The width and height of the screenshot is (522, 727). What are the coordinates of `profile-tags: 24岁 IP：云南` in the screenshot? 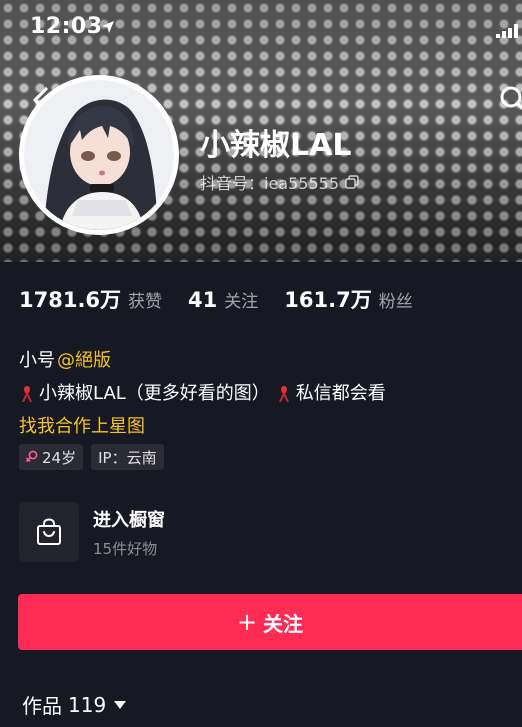 It's located at (95, 457).